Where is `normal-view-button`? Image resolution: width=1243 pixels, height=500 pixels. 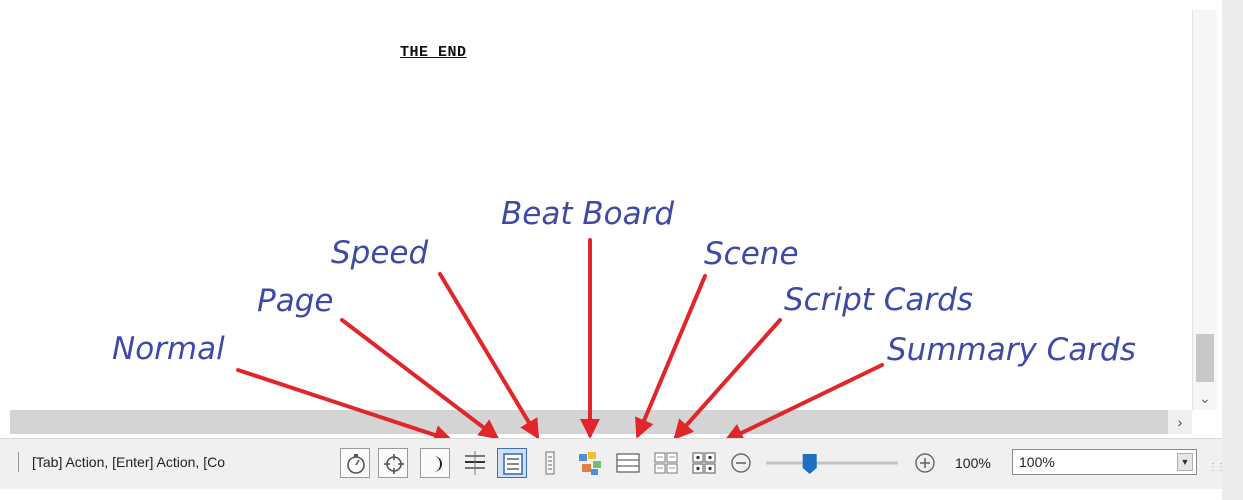 normal-view-button is located at coordinates (475, 463).